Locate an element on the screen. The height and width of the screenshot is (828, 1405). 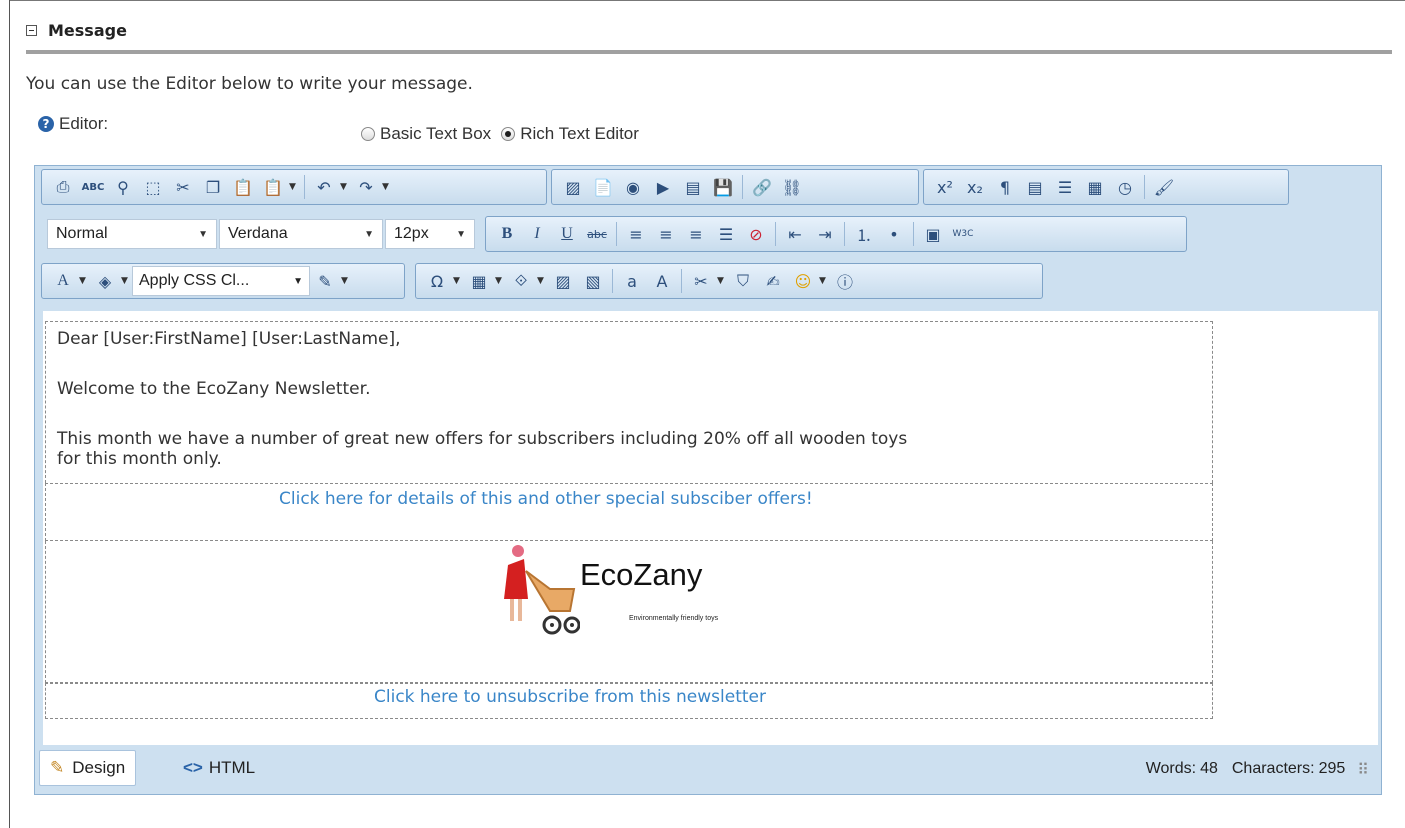
align-center-icon: ≡ is located at coordinates (666, 234).